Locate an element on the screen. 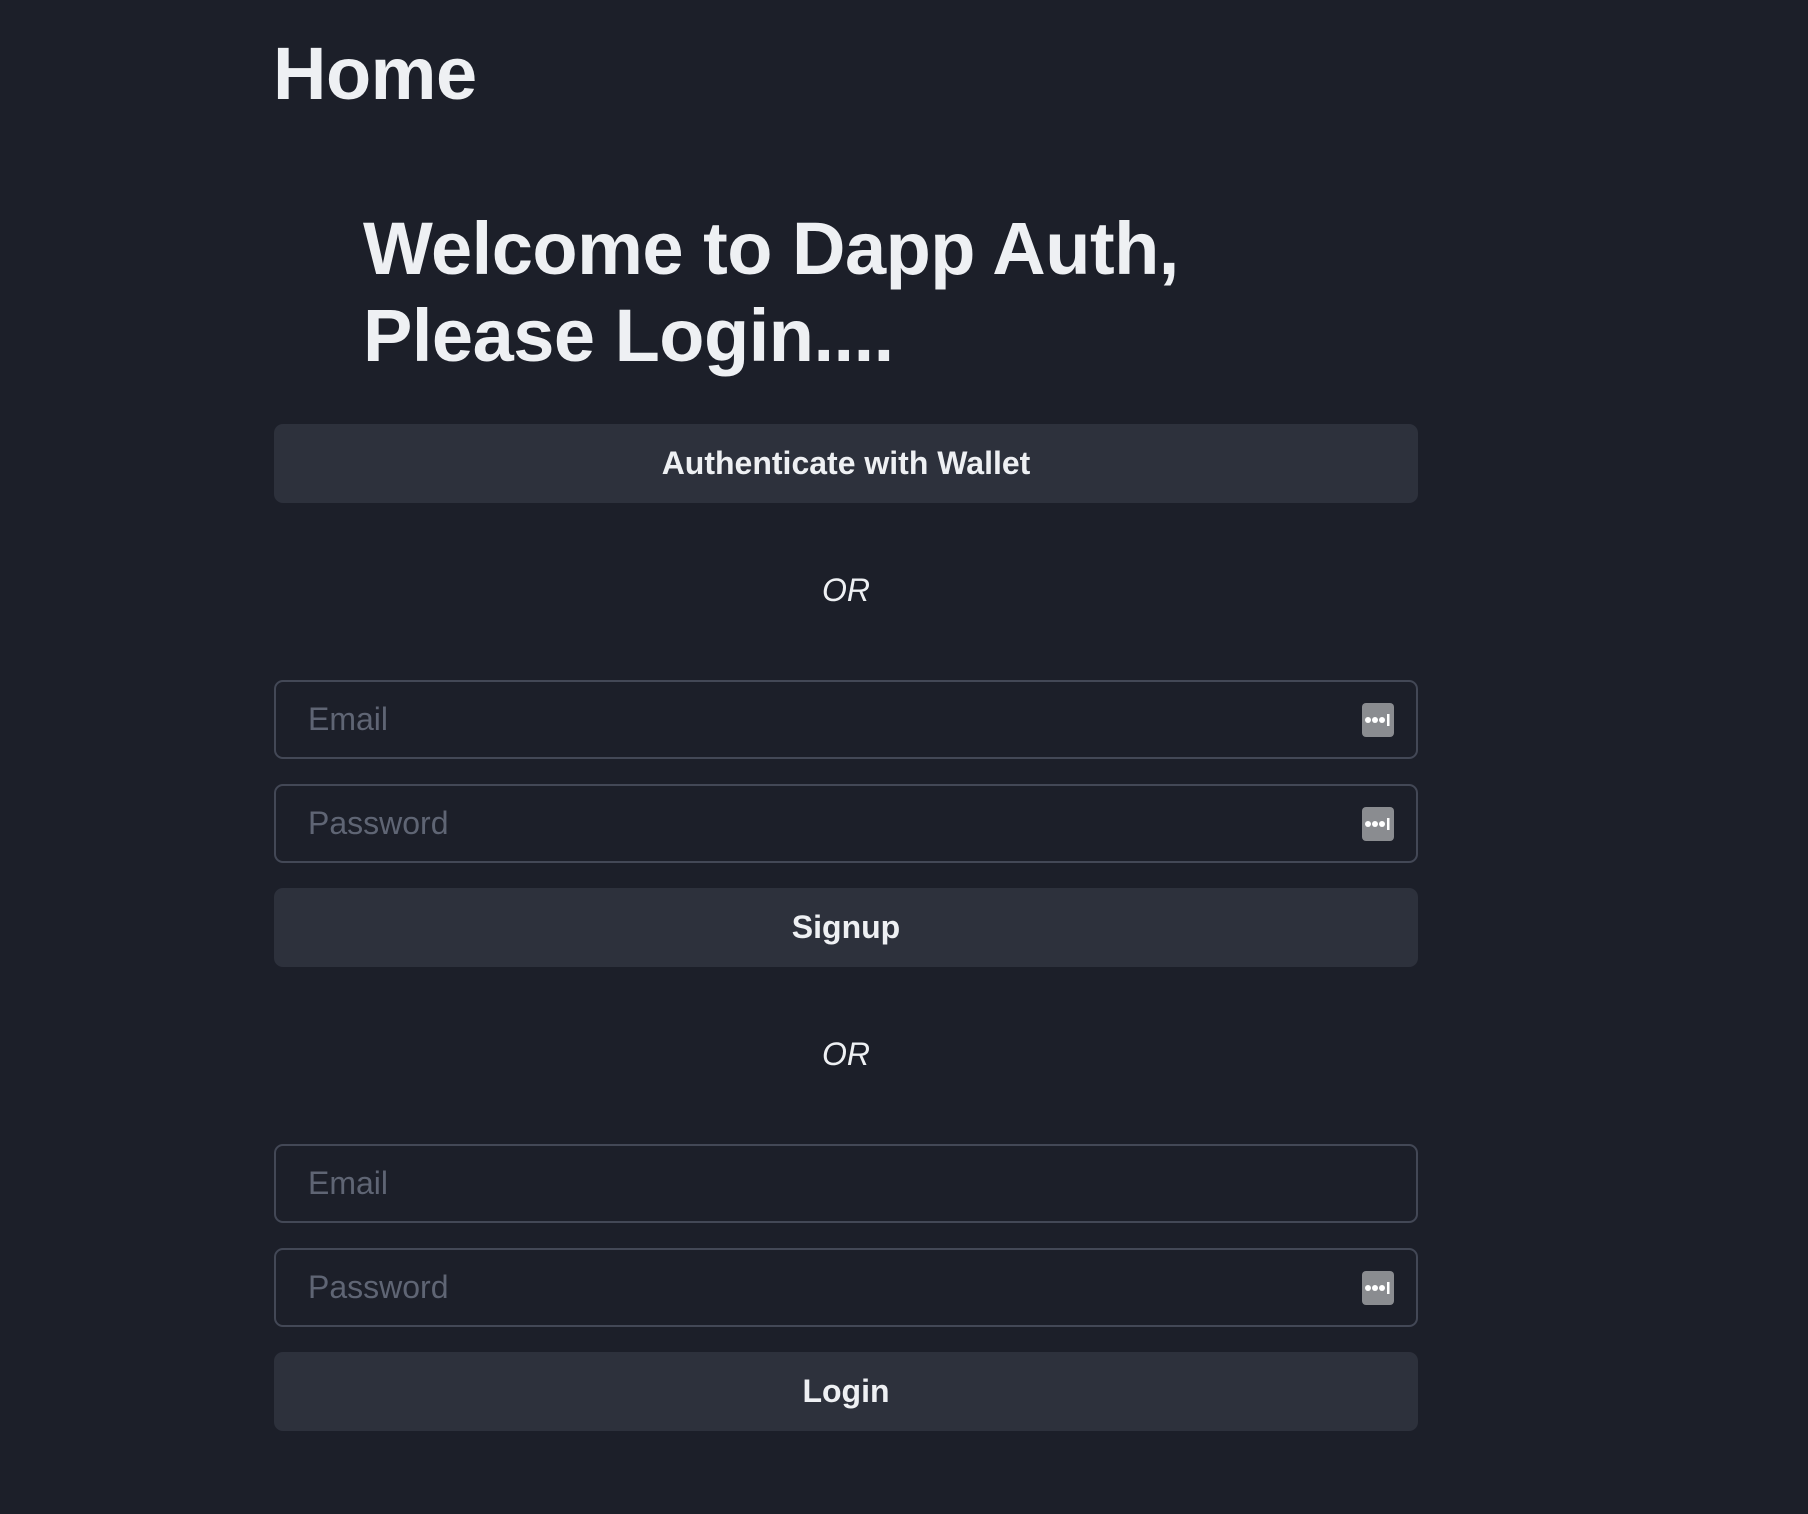 This screenshot has width=1808, height=1514. login-password-field is located at coordinates (846, 1287).